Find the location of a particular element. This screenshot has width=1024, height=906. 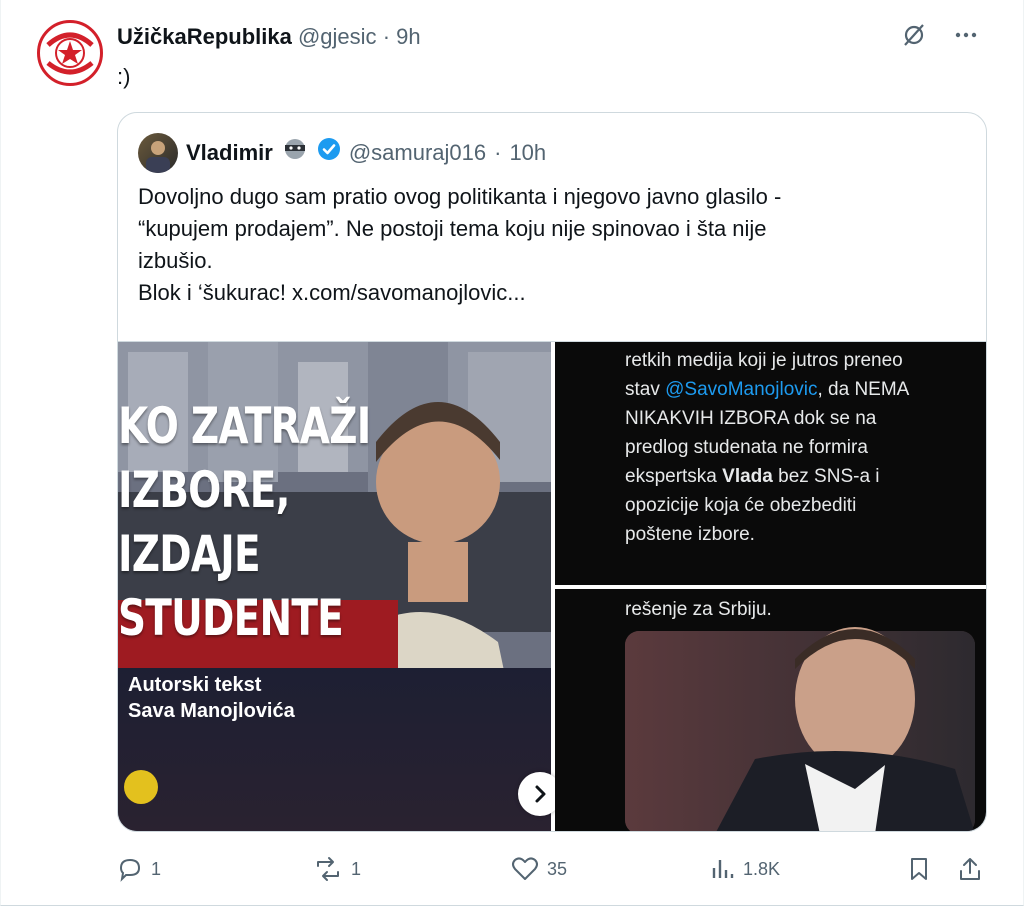

reply-count: 1 is located at coordinates (156, 868).